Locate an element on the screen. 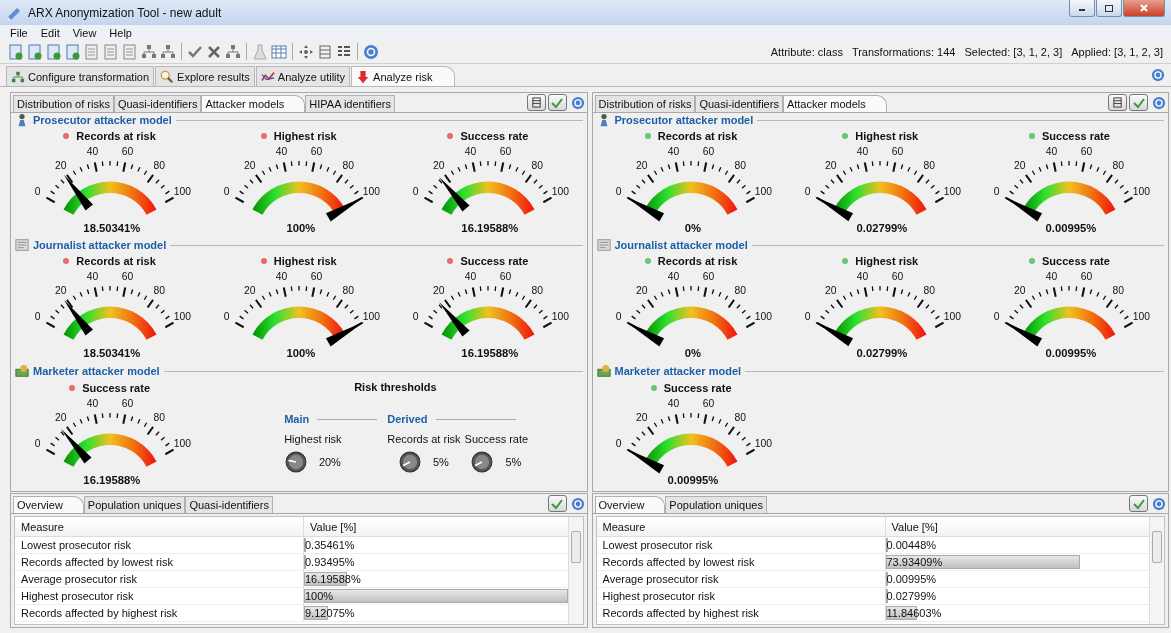 Image resolution: width=1171 pixels, height=633 pixels. cross-icon is located at coordinates (214, 51).